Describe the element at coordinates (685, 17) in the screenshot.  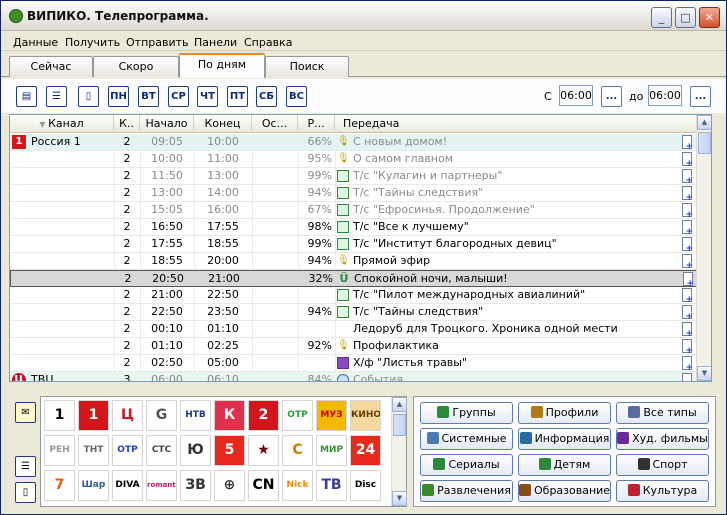
I see `maximize-button: □` at that location.